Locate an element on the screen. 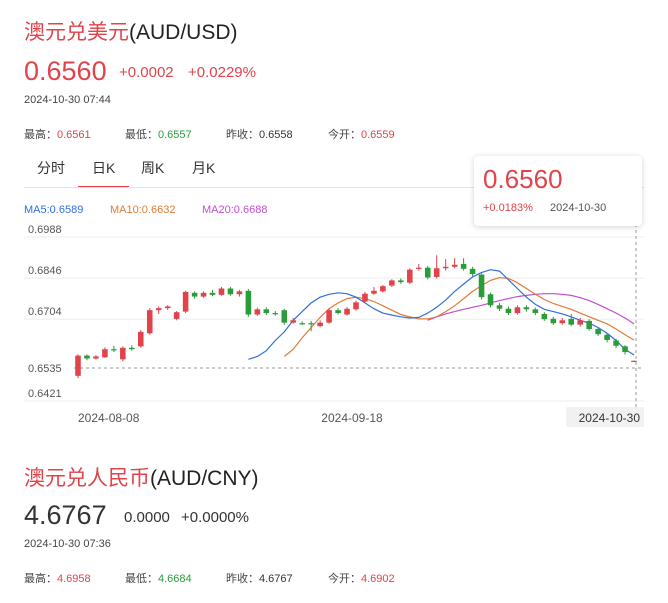 The image size is (668, 603). aud-usd-stat-low: 最低：0.6557 is located at coordinates (158, 134).